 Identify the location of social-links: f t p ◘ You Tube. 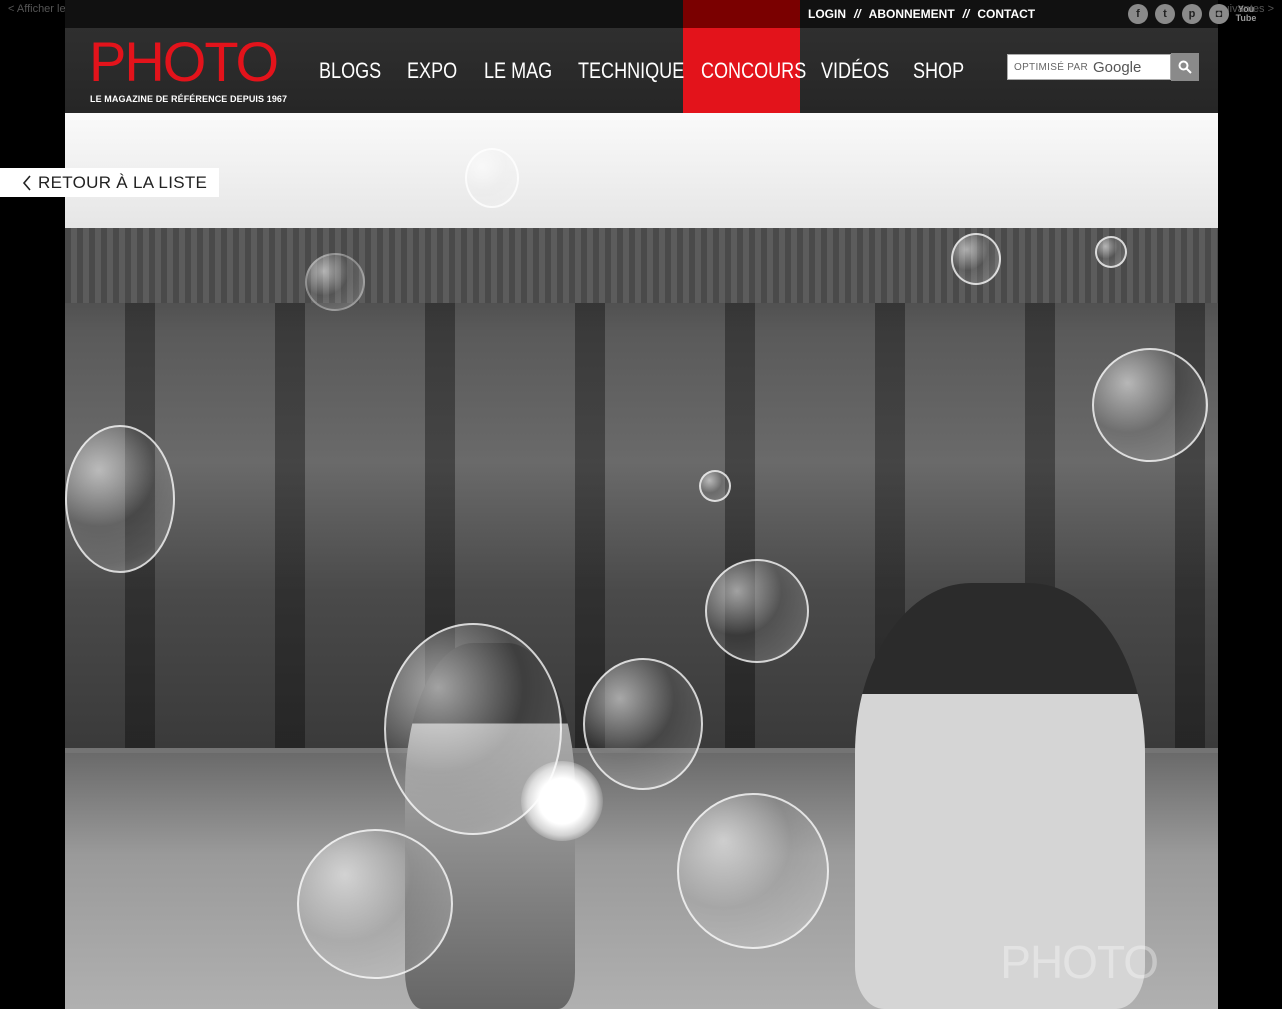
(1192, 14).